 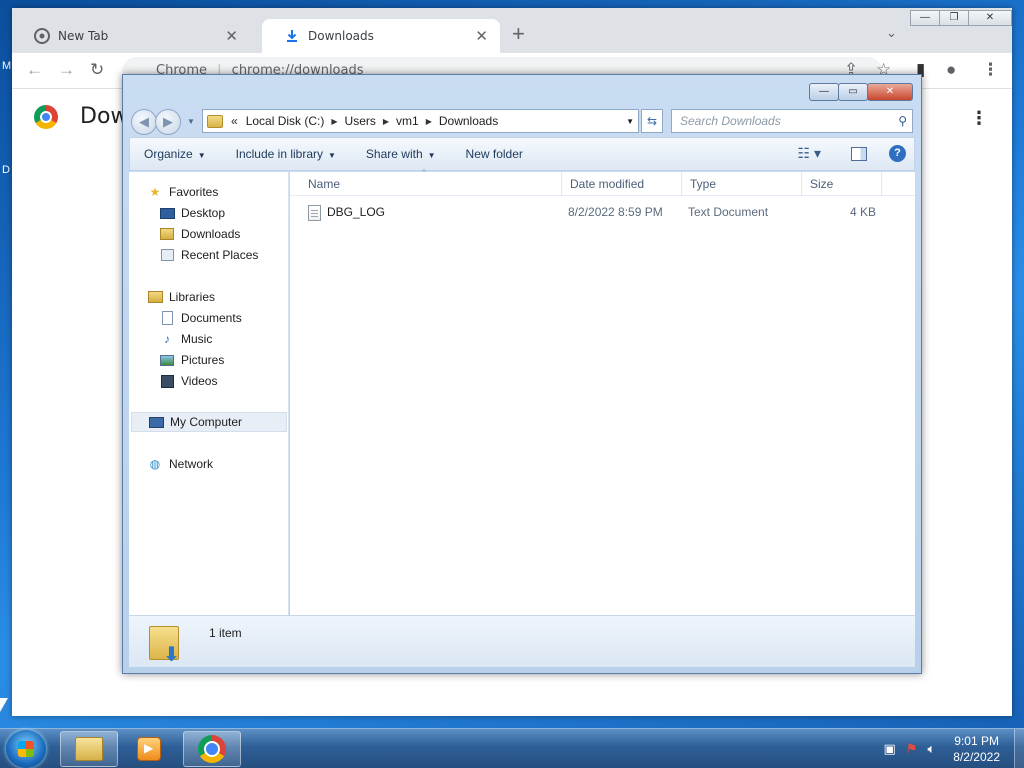 What do you see at coordinates (742, 184) in the screenshot?
I see `column-type: Type` at bounding box center [742, 184].